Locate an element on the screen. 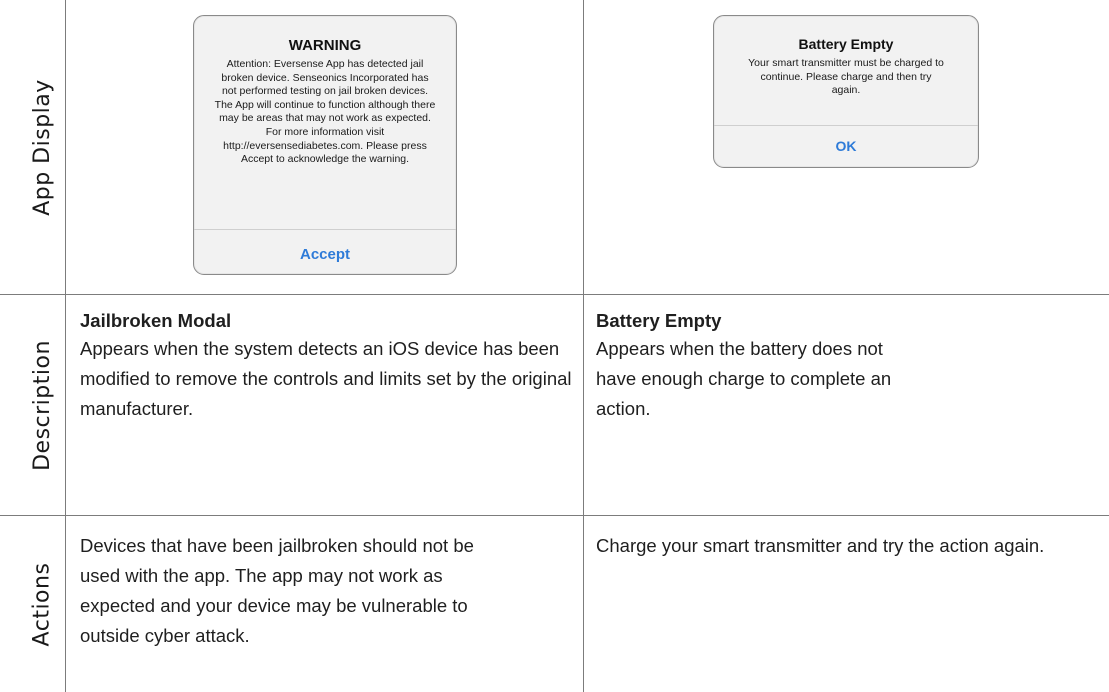 The image size is (1109, 692). row-label-app-display: App Display is located at coordinates (42, 147).